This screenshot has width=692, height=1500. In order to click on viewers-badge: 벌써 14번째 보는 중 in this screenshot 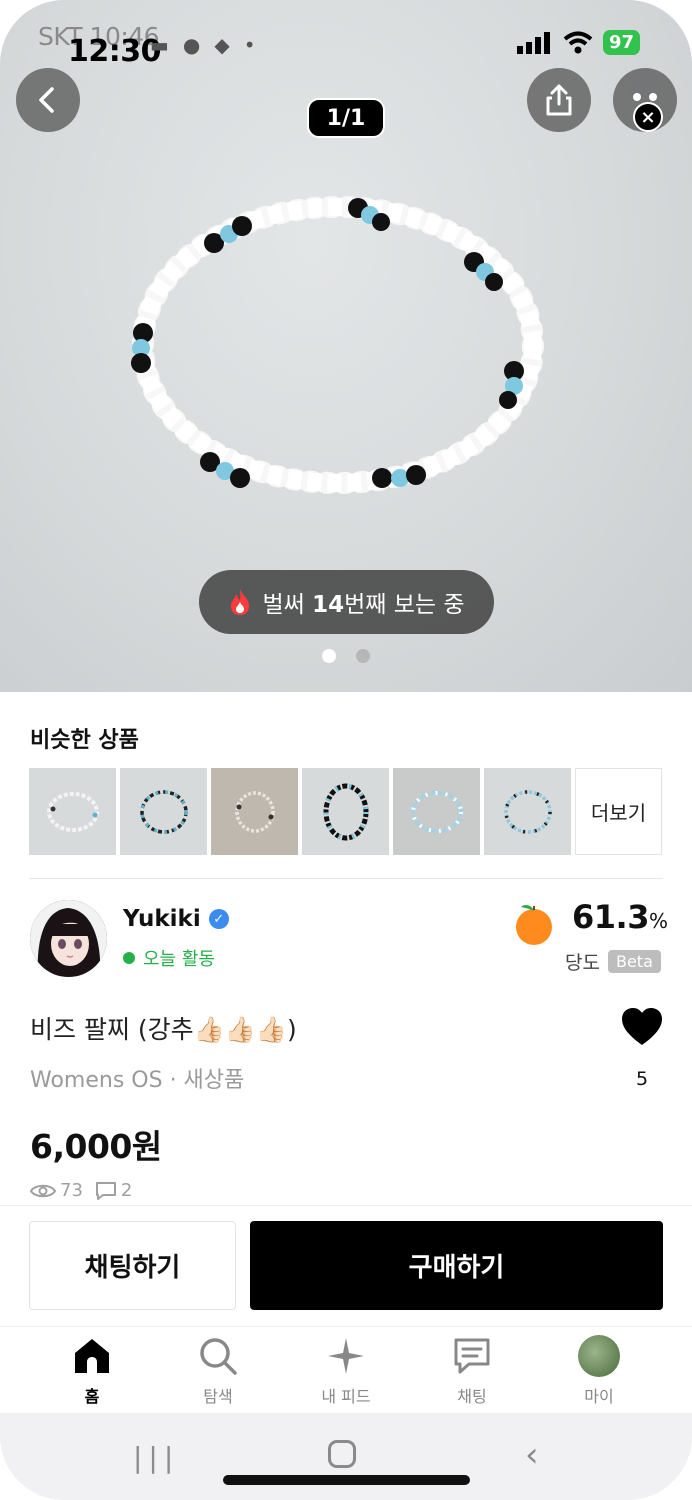, I will do `click(346, 602)`.